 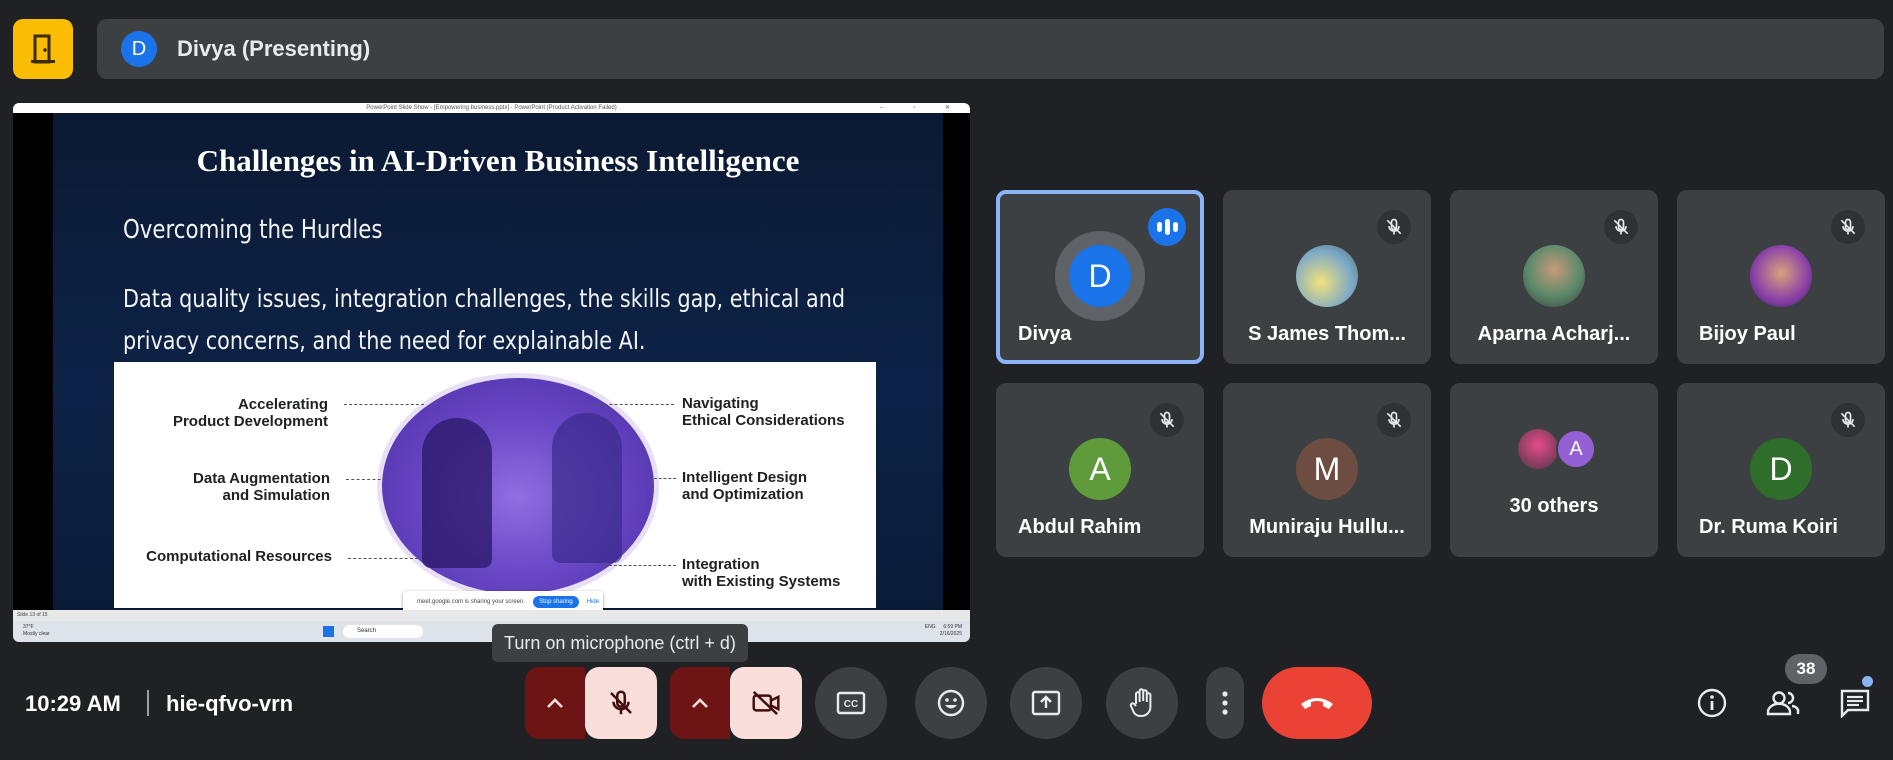 I want to click on tile-others: A 30 others, so click(x=1554, y=470).